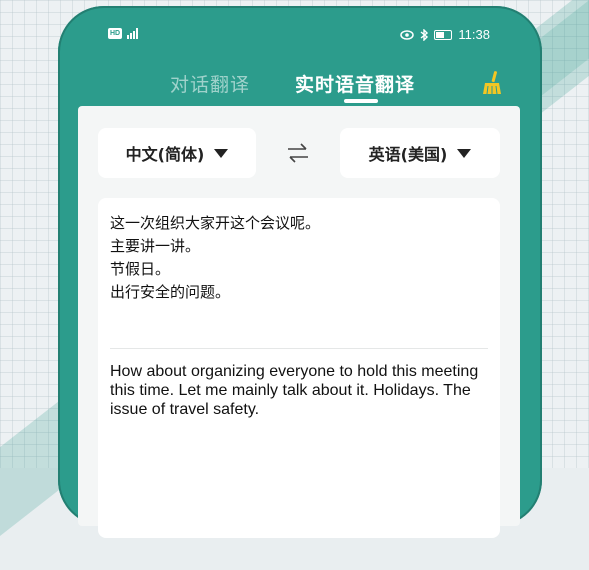 Image resolution: width=589 pixels, height=570 pixels. What do you see at coordinates (300, 34) in the screenshot?
I see `status-bar: HD 11:38` at bounding box center [300, 34].